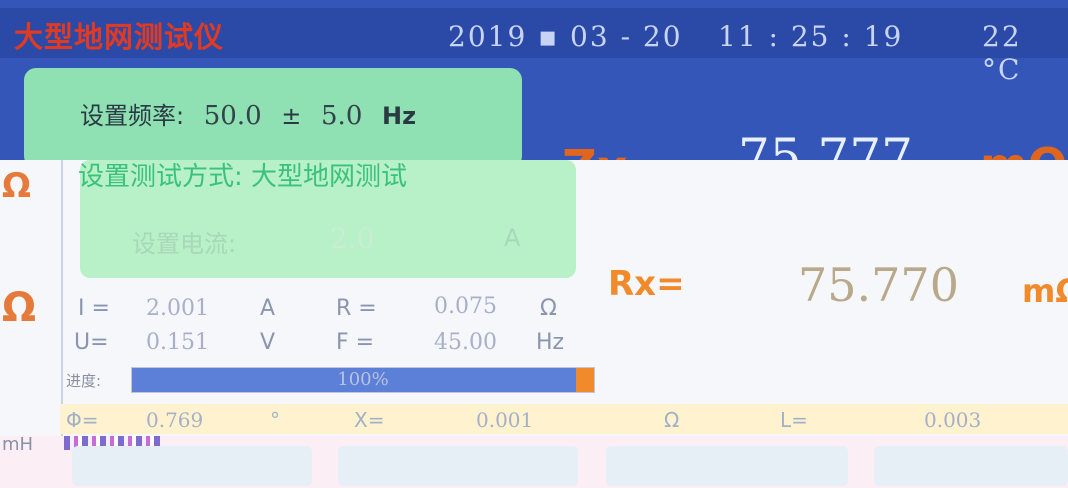 The width and height of the screenshot is (1068, 488). Describe the element at coordinates (465, 306) in the screenshot. I see `r-value: 0.075` at that location.